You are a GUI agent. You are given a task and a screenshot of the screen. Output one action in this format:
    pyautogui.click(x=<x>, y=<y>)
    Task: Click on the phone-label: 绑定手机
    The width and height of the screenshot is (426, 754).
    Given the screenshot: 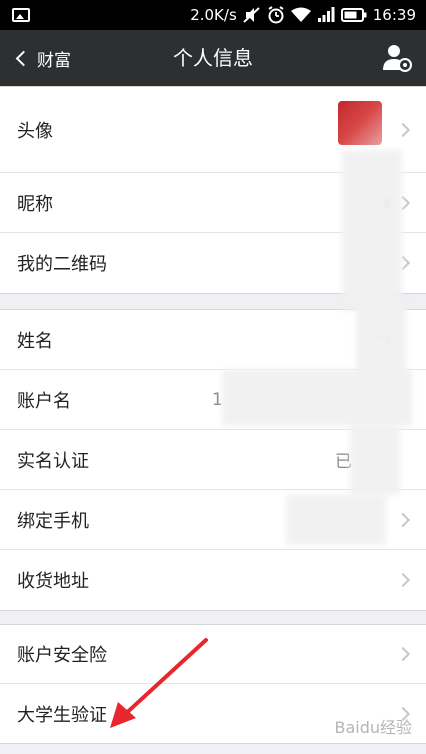 What is the action you would take?
    pyautogui.click(x=53, y=521)
    